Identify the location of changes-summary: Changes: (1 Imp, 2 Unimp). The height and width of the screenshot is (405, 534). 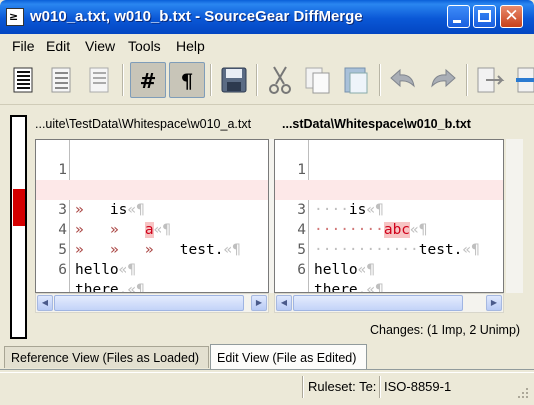
(445, 330).